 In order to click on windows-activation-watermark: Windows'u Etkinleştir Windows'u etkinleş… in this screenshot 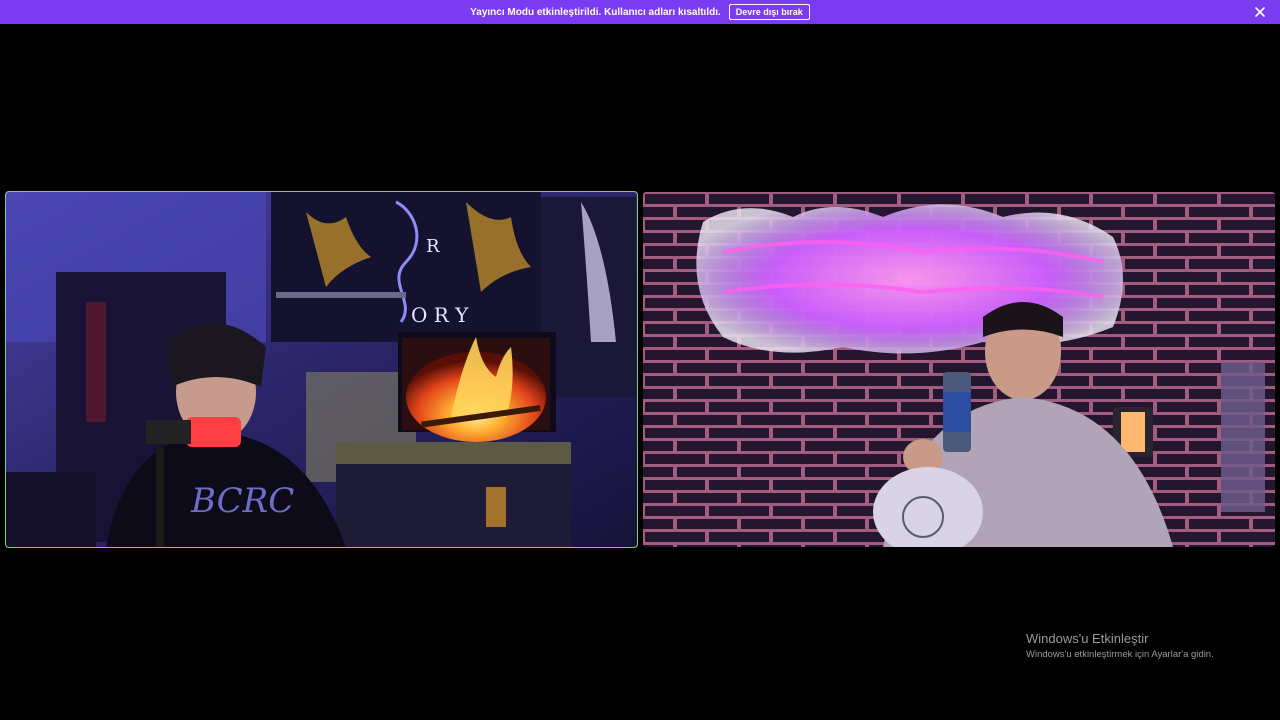, I will do `click(1120, 646)`.